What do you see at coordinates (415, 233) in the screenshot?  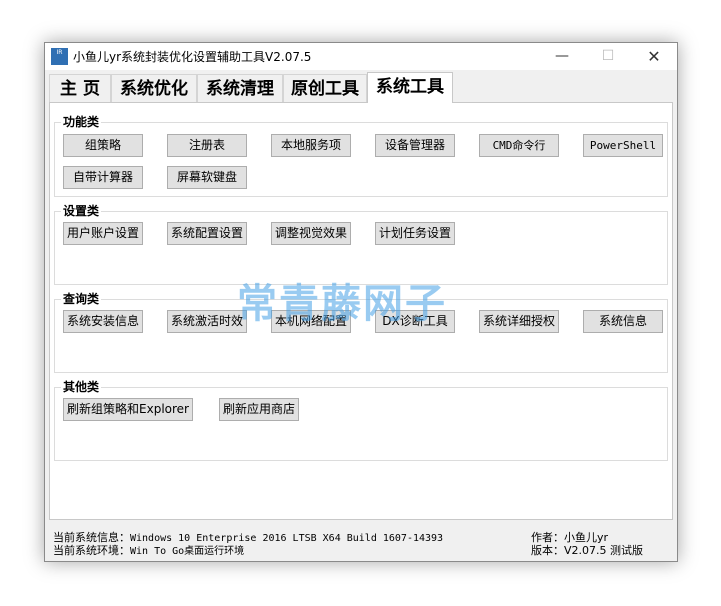 I see `task-scheduler-button: 计划任务设置` at bounding box center [415, 233].